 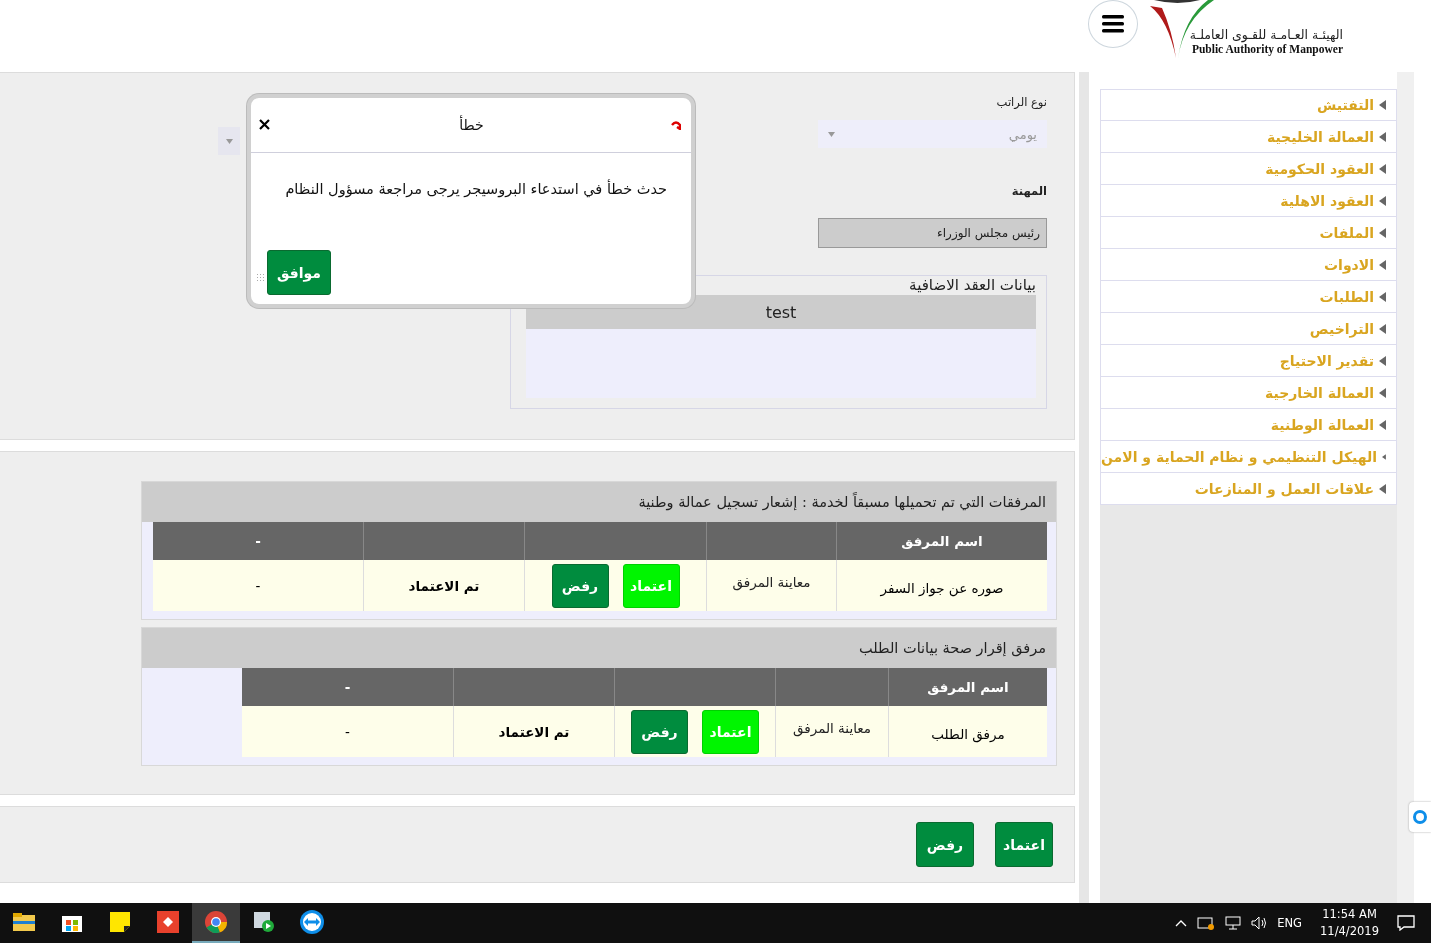 What do you see at coordinates (967, 731) in the screenshot?
I see `table-cell: مرفق الطلب` at bounding box center [967, 731].